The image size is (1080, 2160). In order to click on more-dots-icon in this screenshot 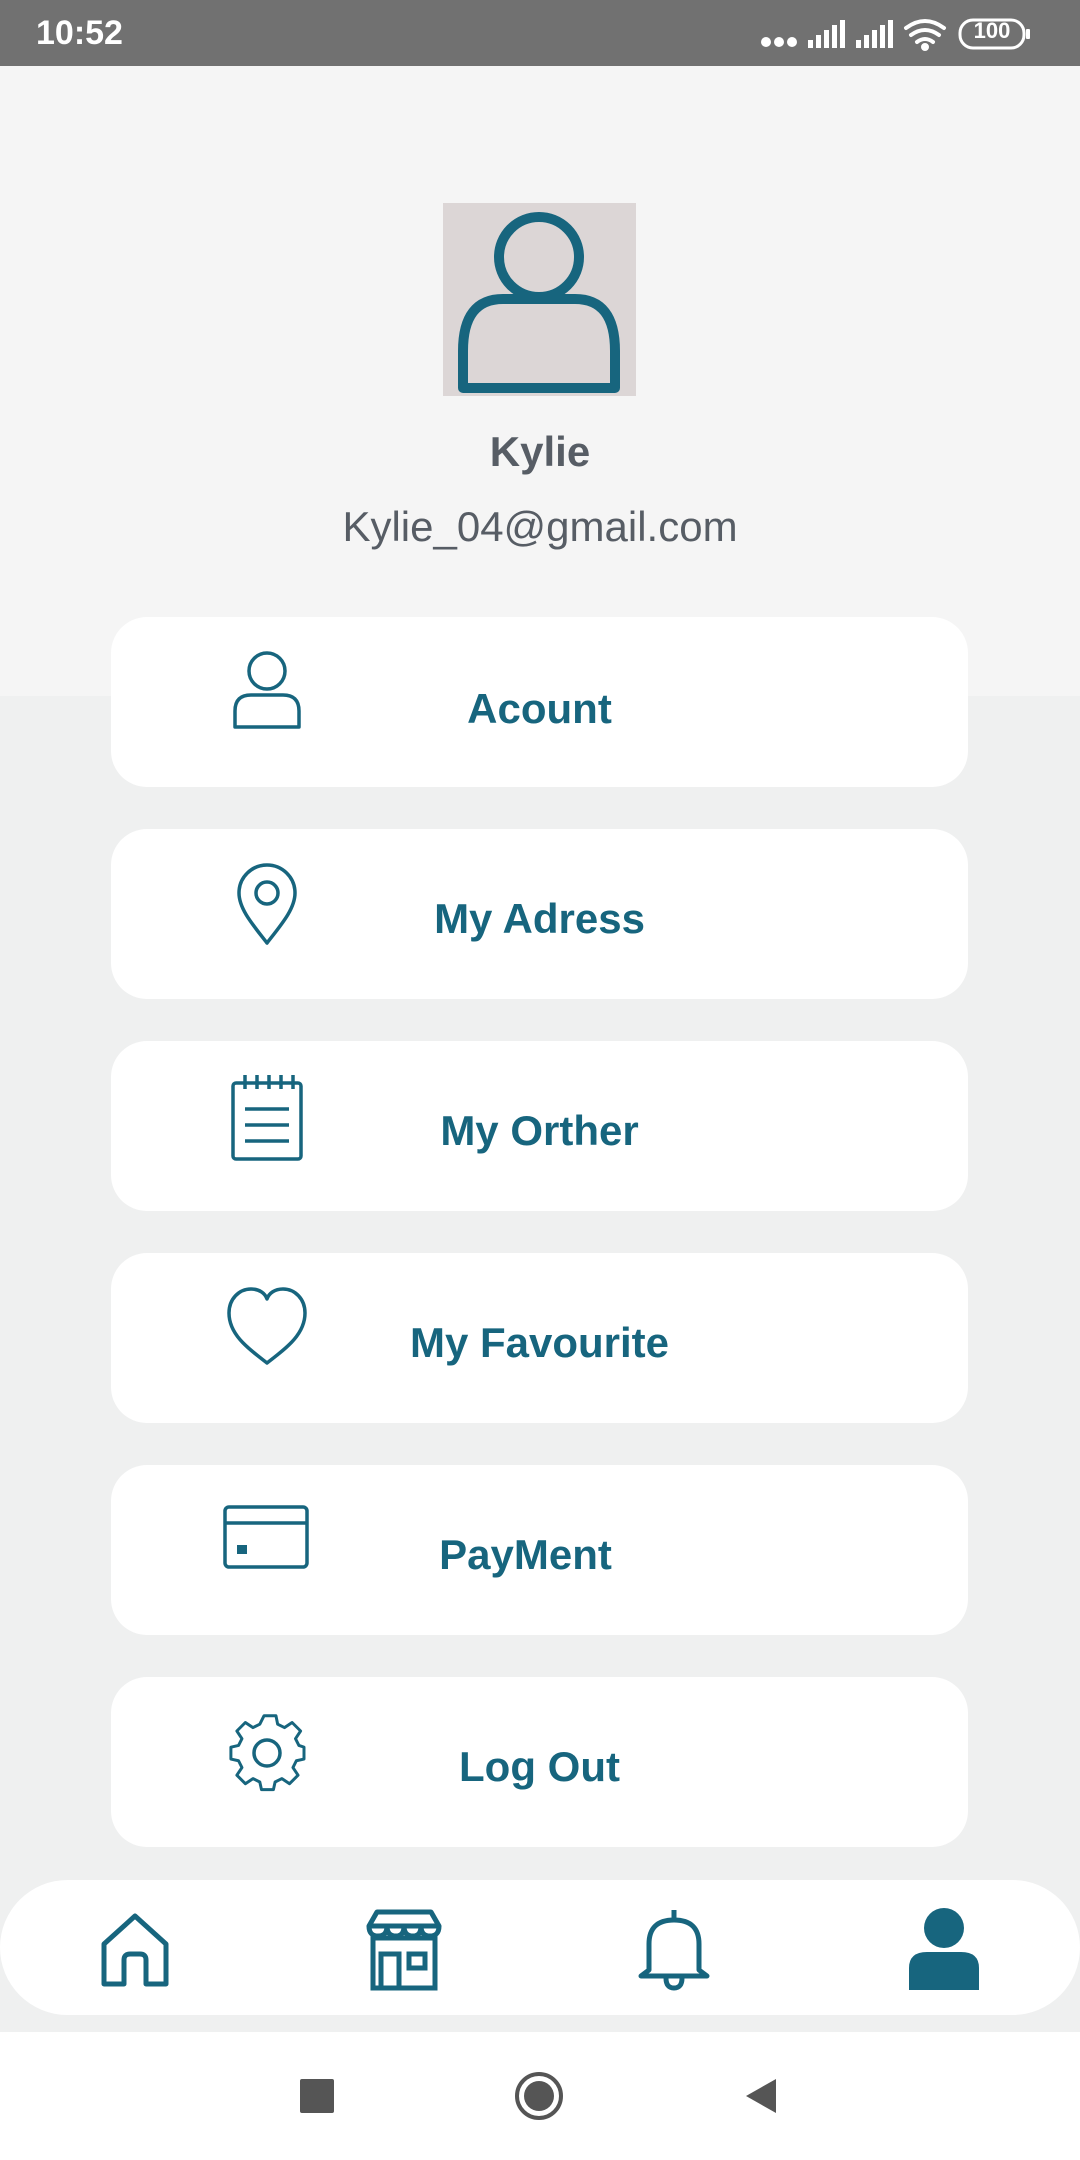, I will do `click(779, 42)`.